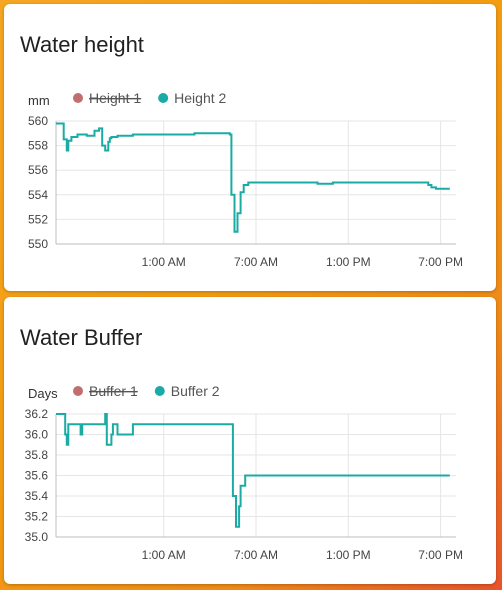  What do you see at coordinates (37, 517) in the screenshot?
I see `y-tick-label: 35.2` at bounding box center [37, 517].